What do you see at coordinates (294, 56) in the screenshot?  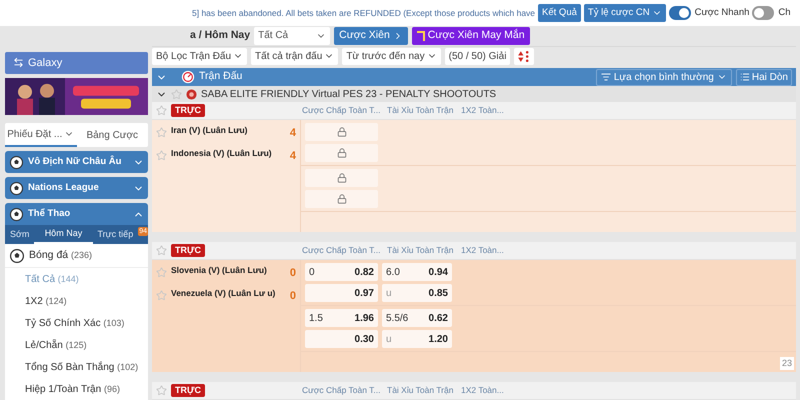 I see `filter-dropdown: Tất cả trận đấu` at bounding box center [294, 56].